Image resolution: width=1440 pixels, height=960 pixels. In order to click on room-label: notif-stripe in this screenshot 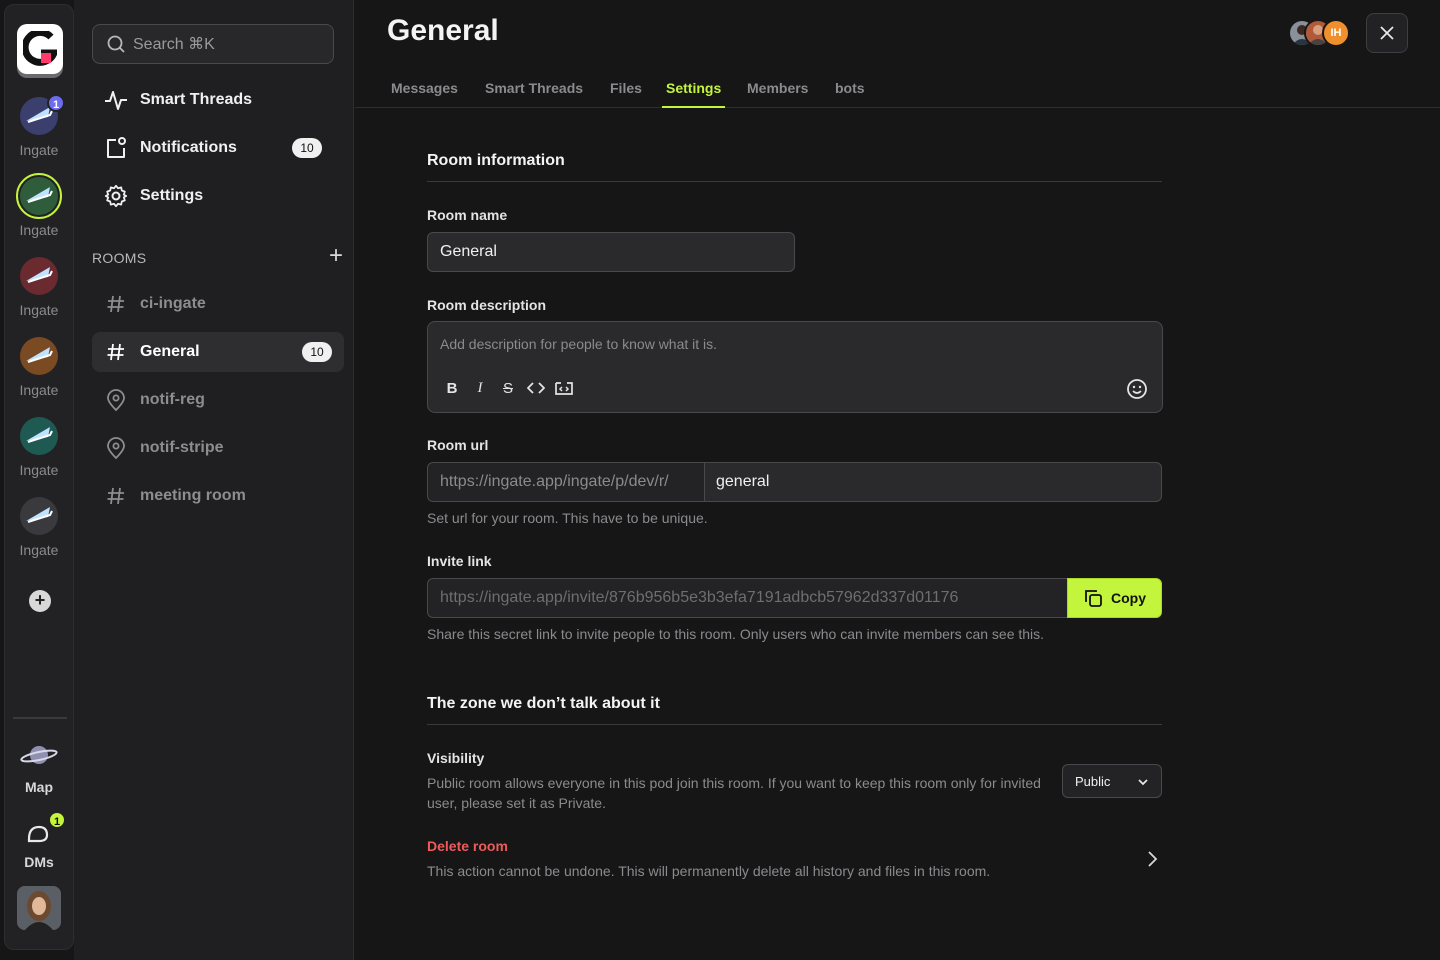, I will do `click(182, 447)`.